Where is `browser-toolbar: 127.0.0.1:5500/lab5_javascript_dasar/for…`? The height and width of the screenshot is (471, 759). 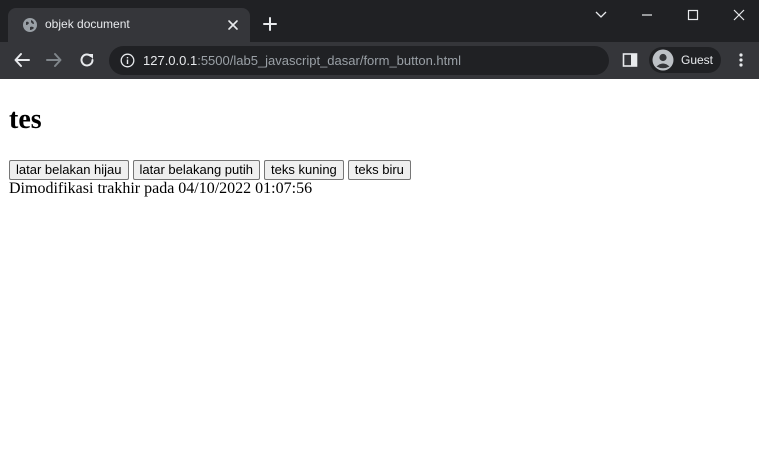
browser-toolbar: 127.0.0.1:5500/lab5_javascript_dasar/for… is located at coordinates (379, 60).